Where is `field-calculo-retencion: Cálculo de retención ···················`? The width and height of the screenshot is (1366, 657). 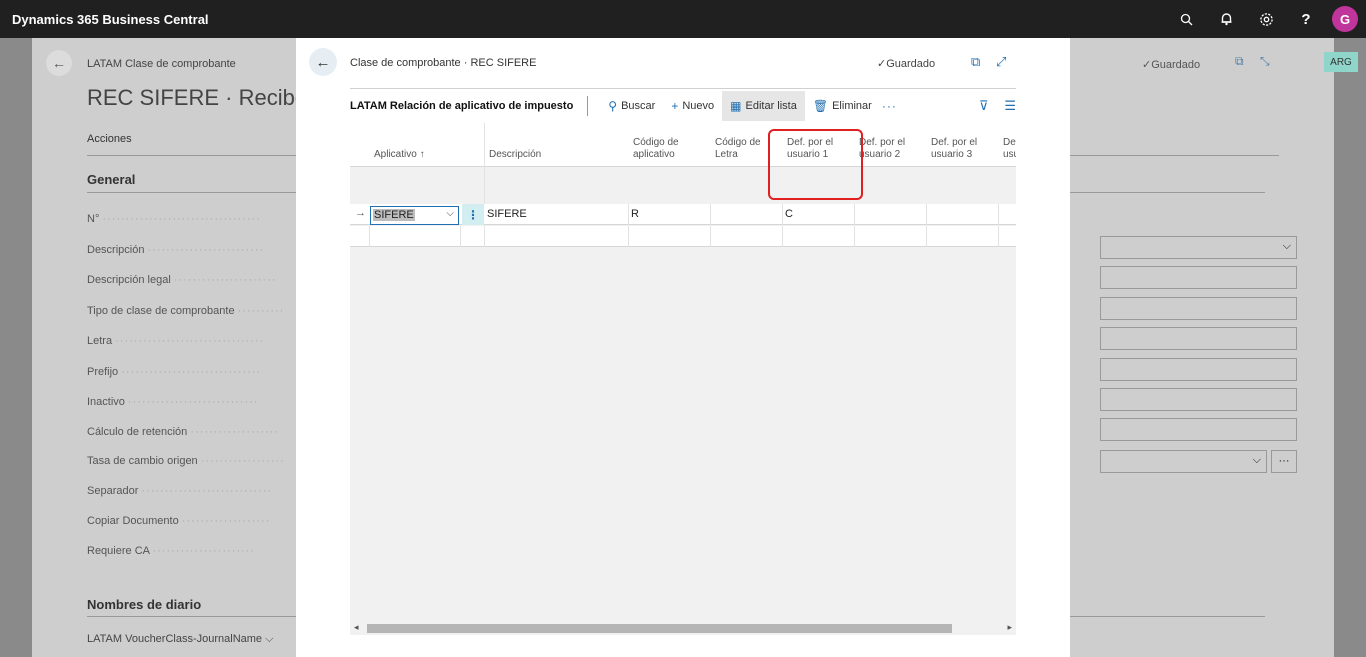
field-calculo-retencion: Cálculo de retención ··················· is located at coordinates (183, 432).